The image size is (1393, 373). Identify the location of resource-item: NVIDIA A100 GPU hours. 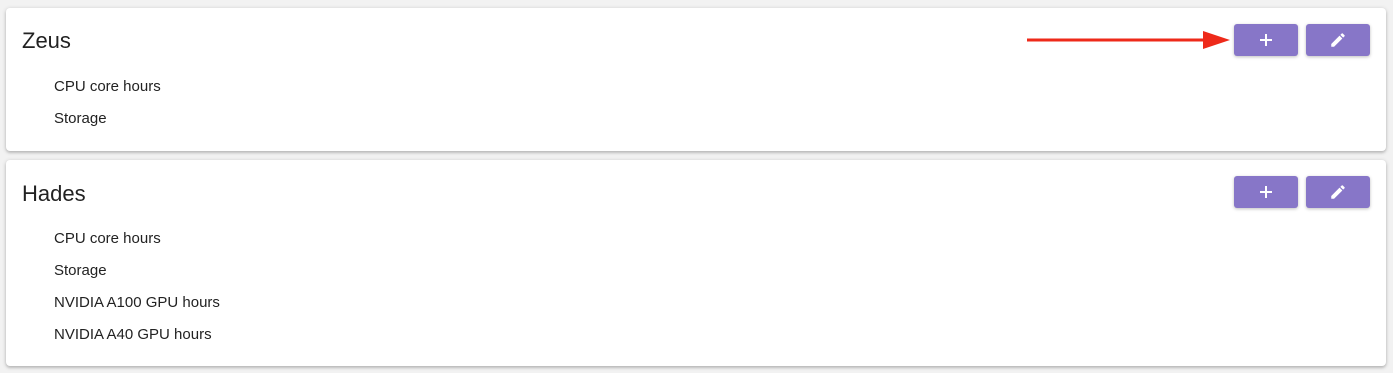
(137, 302).